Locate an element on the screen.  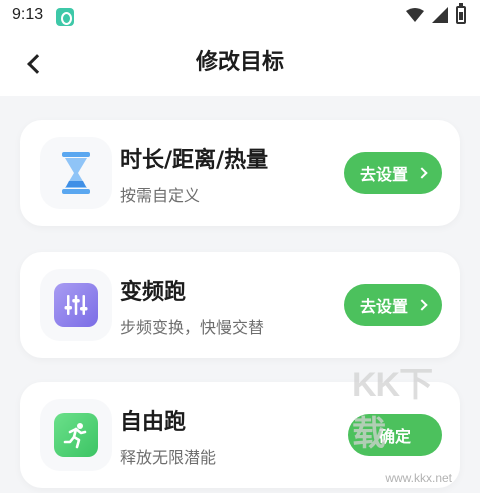
setup-button-interval: 去设置 is located at coordinates (392, 305).